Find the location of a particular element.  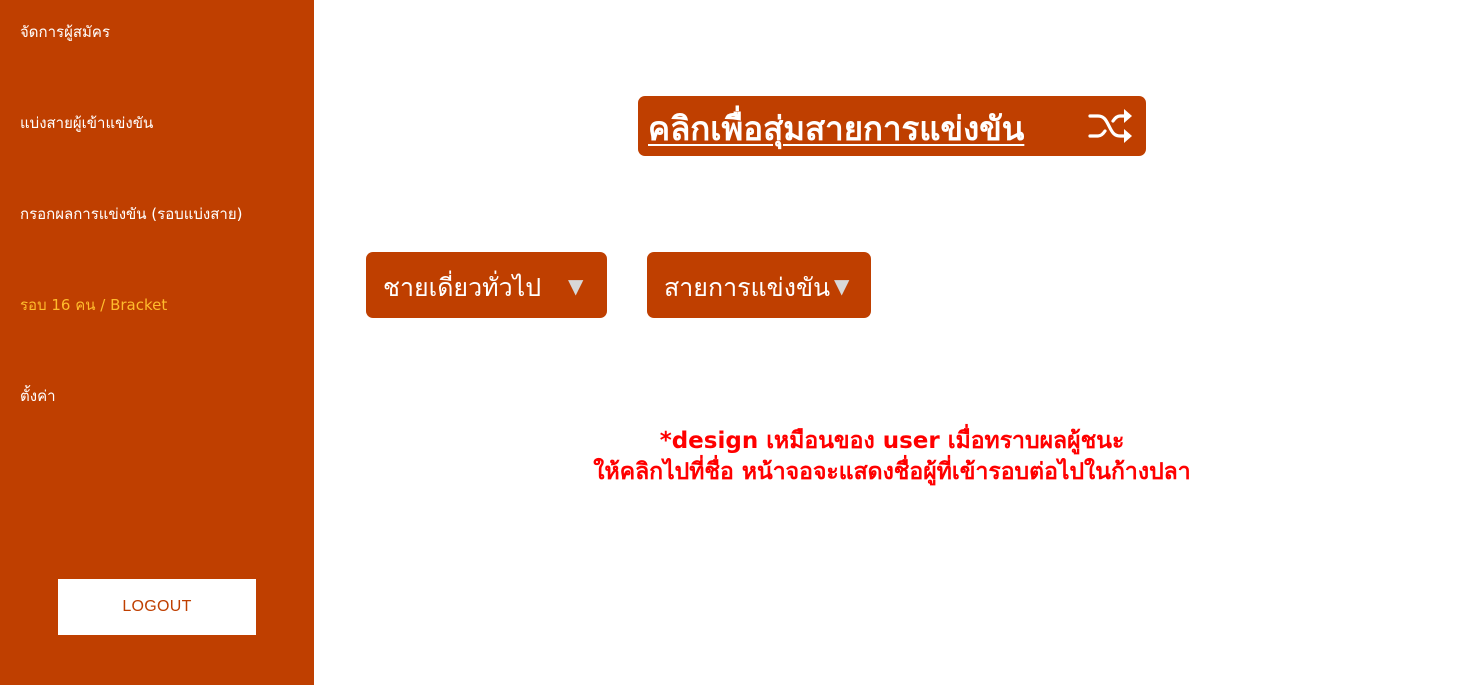

random-draw-button: คลิกเพื่อสุ่มสายการแข่งขัน is located at coordinates (892, 126).